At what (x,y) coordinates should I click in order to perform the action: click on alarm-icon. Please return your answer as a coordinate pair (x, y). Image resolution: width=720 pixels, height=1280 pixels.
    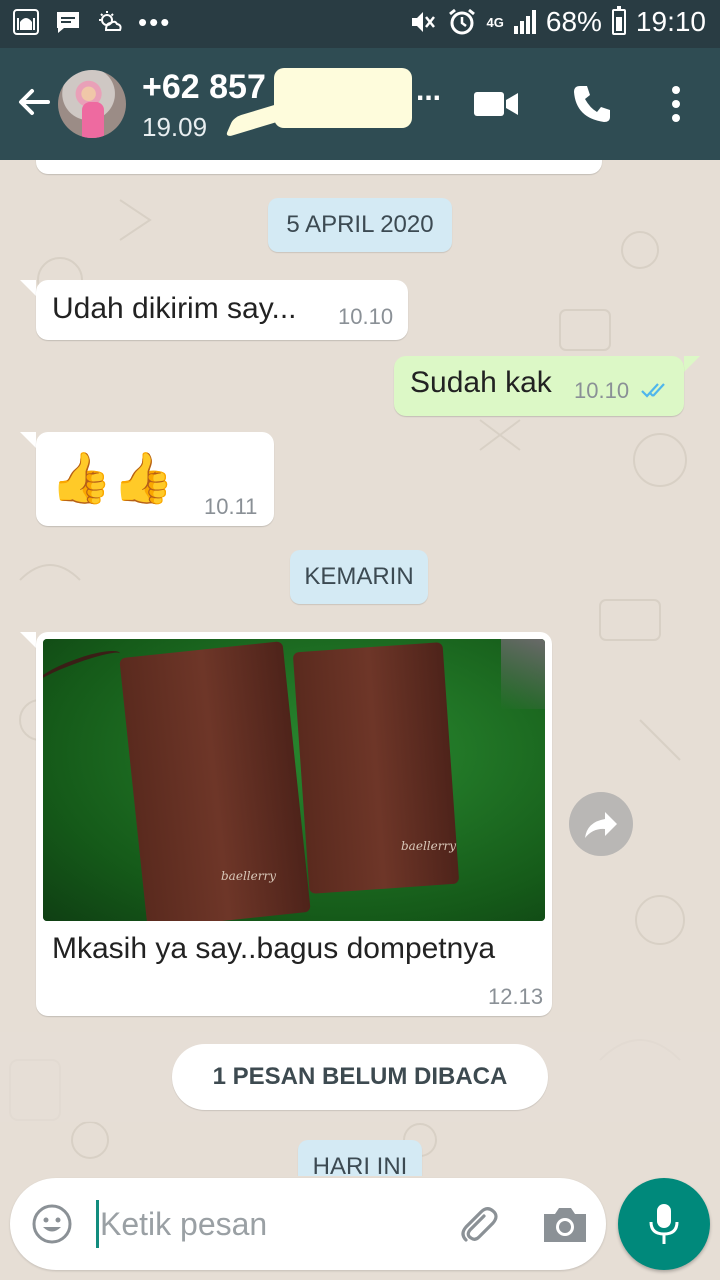
    Looking at the image, I should click on (461, 21).